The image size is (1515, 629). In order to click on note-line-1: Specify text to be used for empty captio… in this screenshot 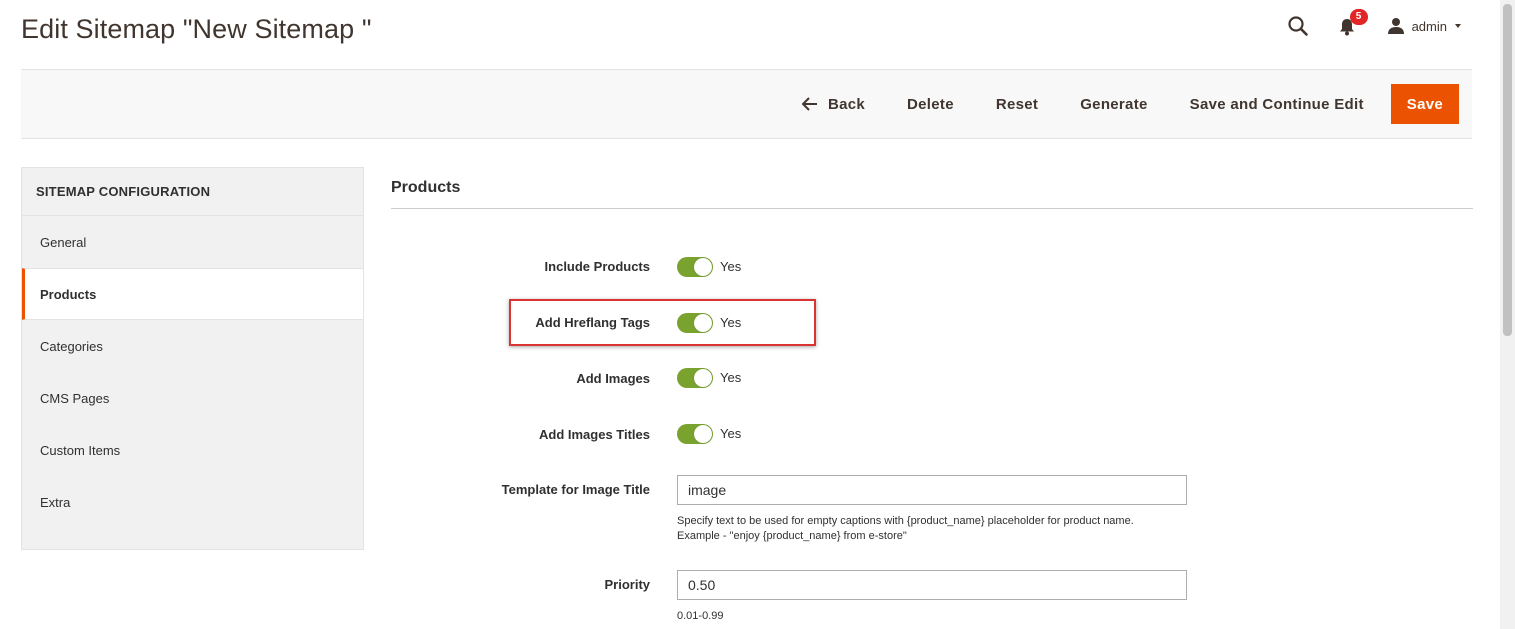, I will do `click(905, 521)`.